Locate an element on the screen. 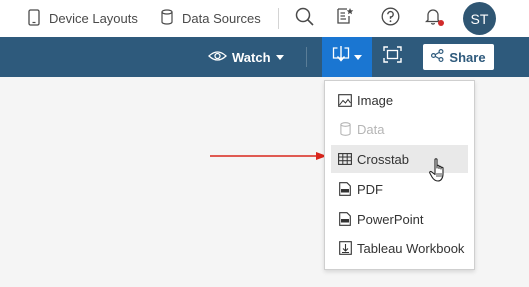  menu-item-data: Data is located at coordinates (399, 129).